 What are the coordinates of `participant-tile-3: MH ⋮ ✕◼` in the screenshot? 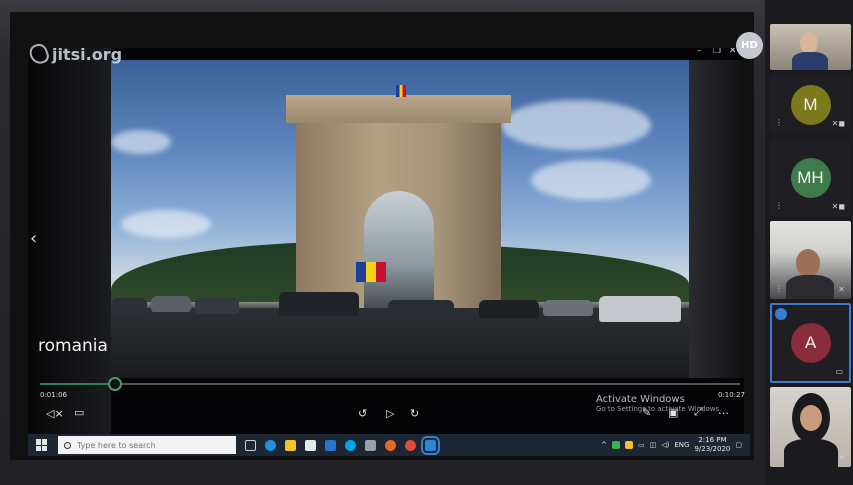 It's located at (810, 177).